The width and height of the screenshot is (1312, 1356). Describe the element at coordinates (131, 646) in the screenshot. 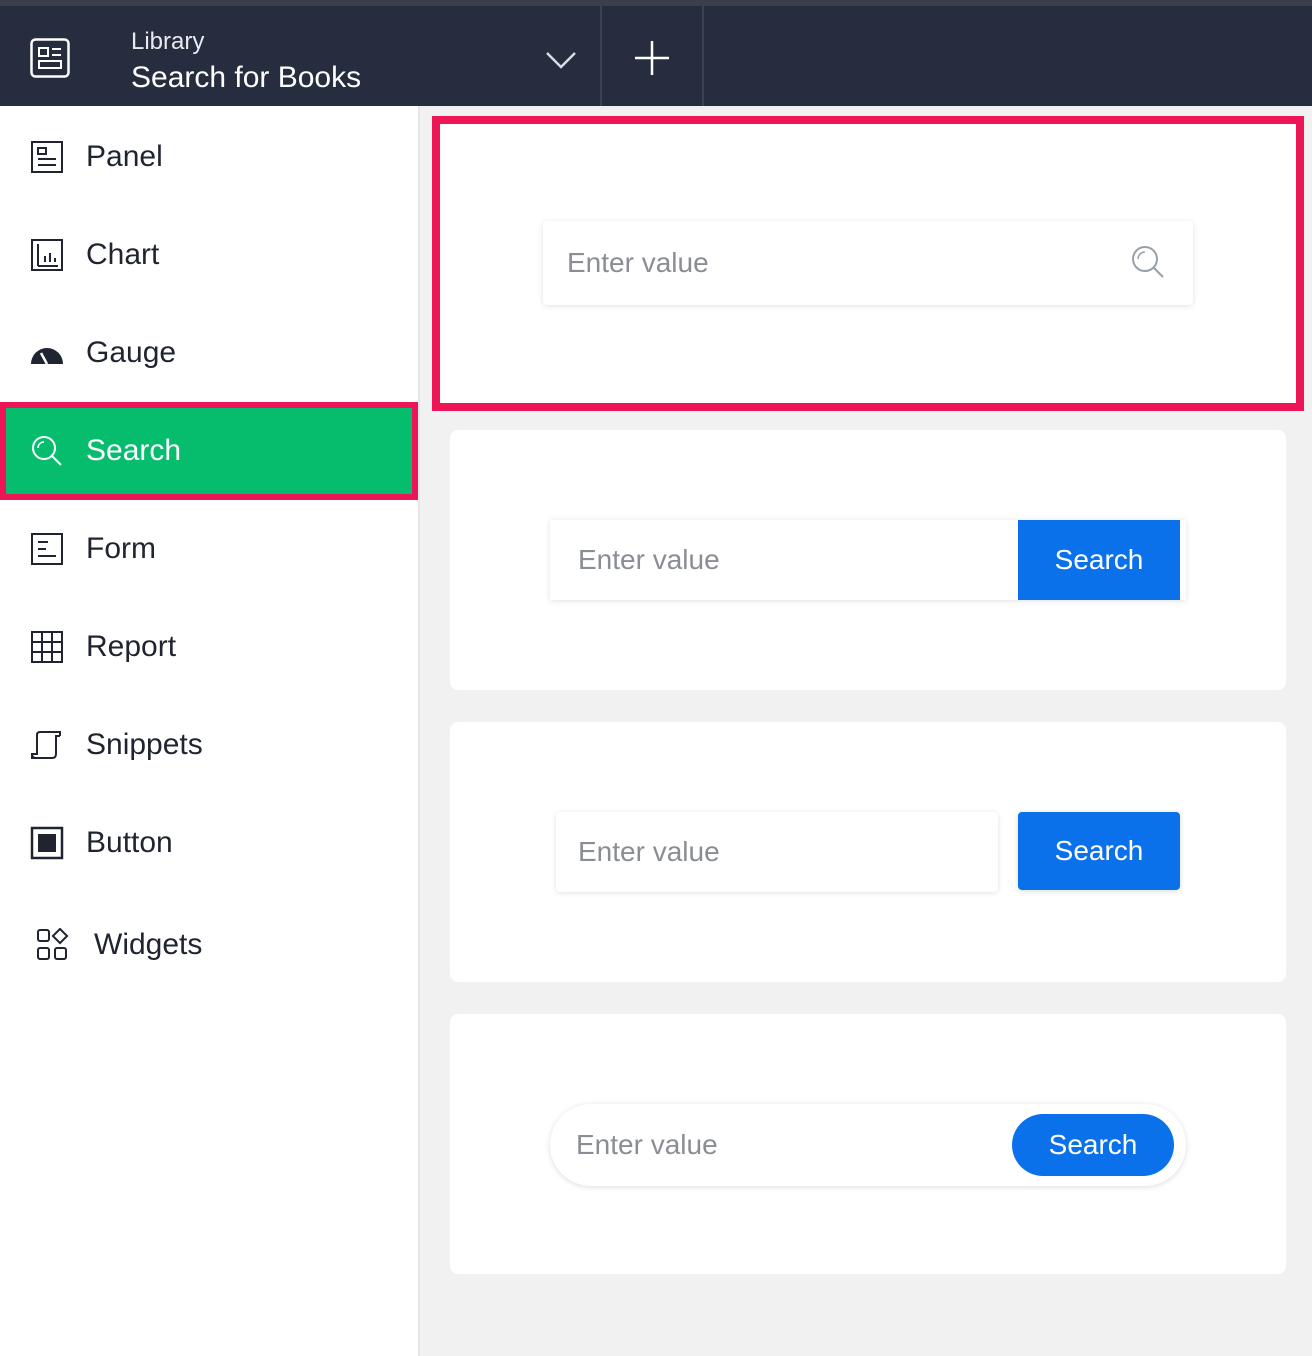

I see `sidebar-item-label: Report` at that location.